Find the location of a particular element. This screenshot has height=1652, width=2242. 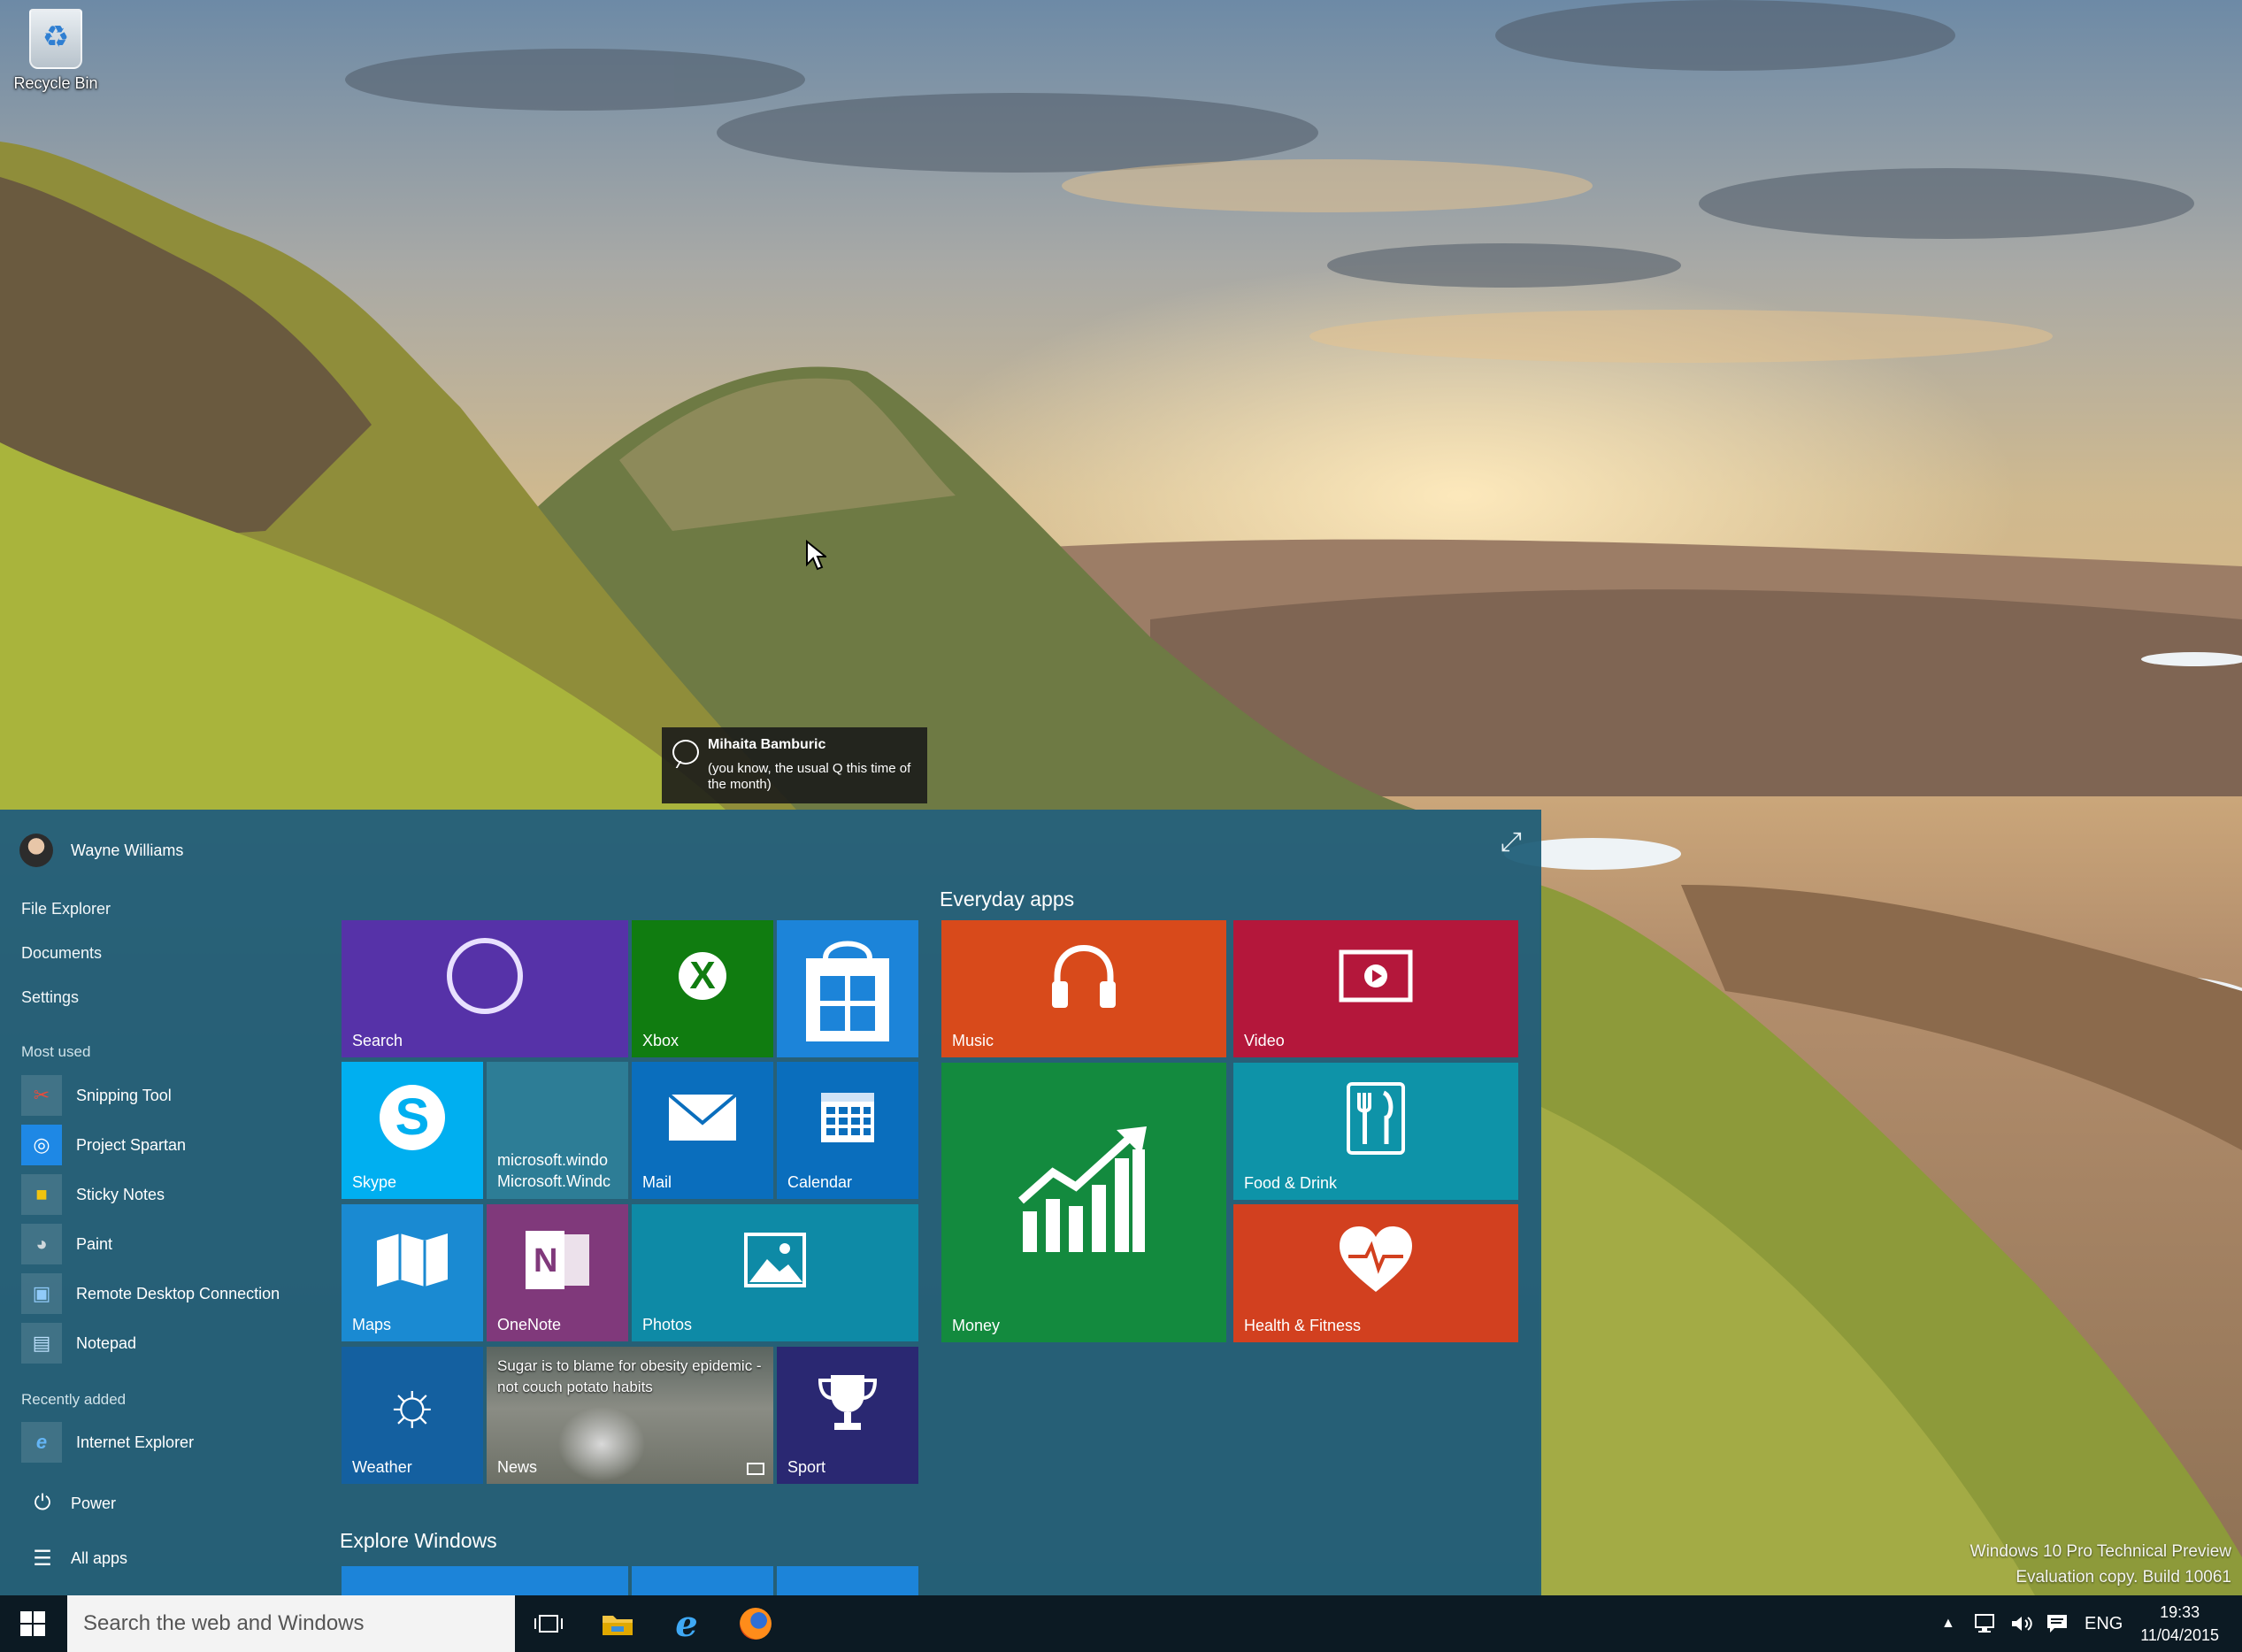

tile-windows-app: microsoft.windo Microsoft.Windc is located at coordinates (557, 1130).